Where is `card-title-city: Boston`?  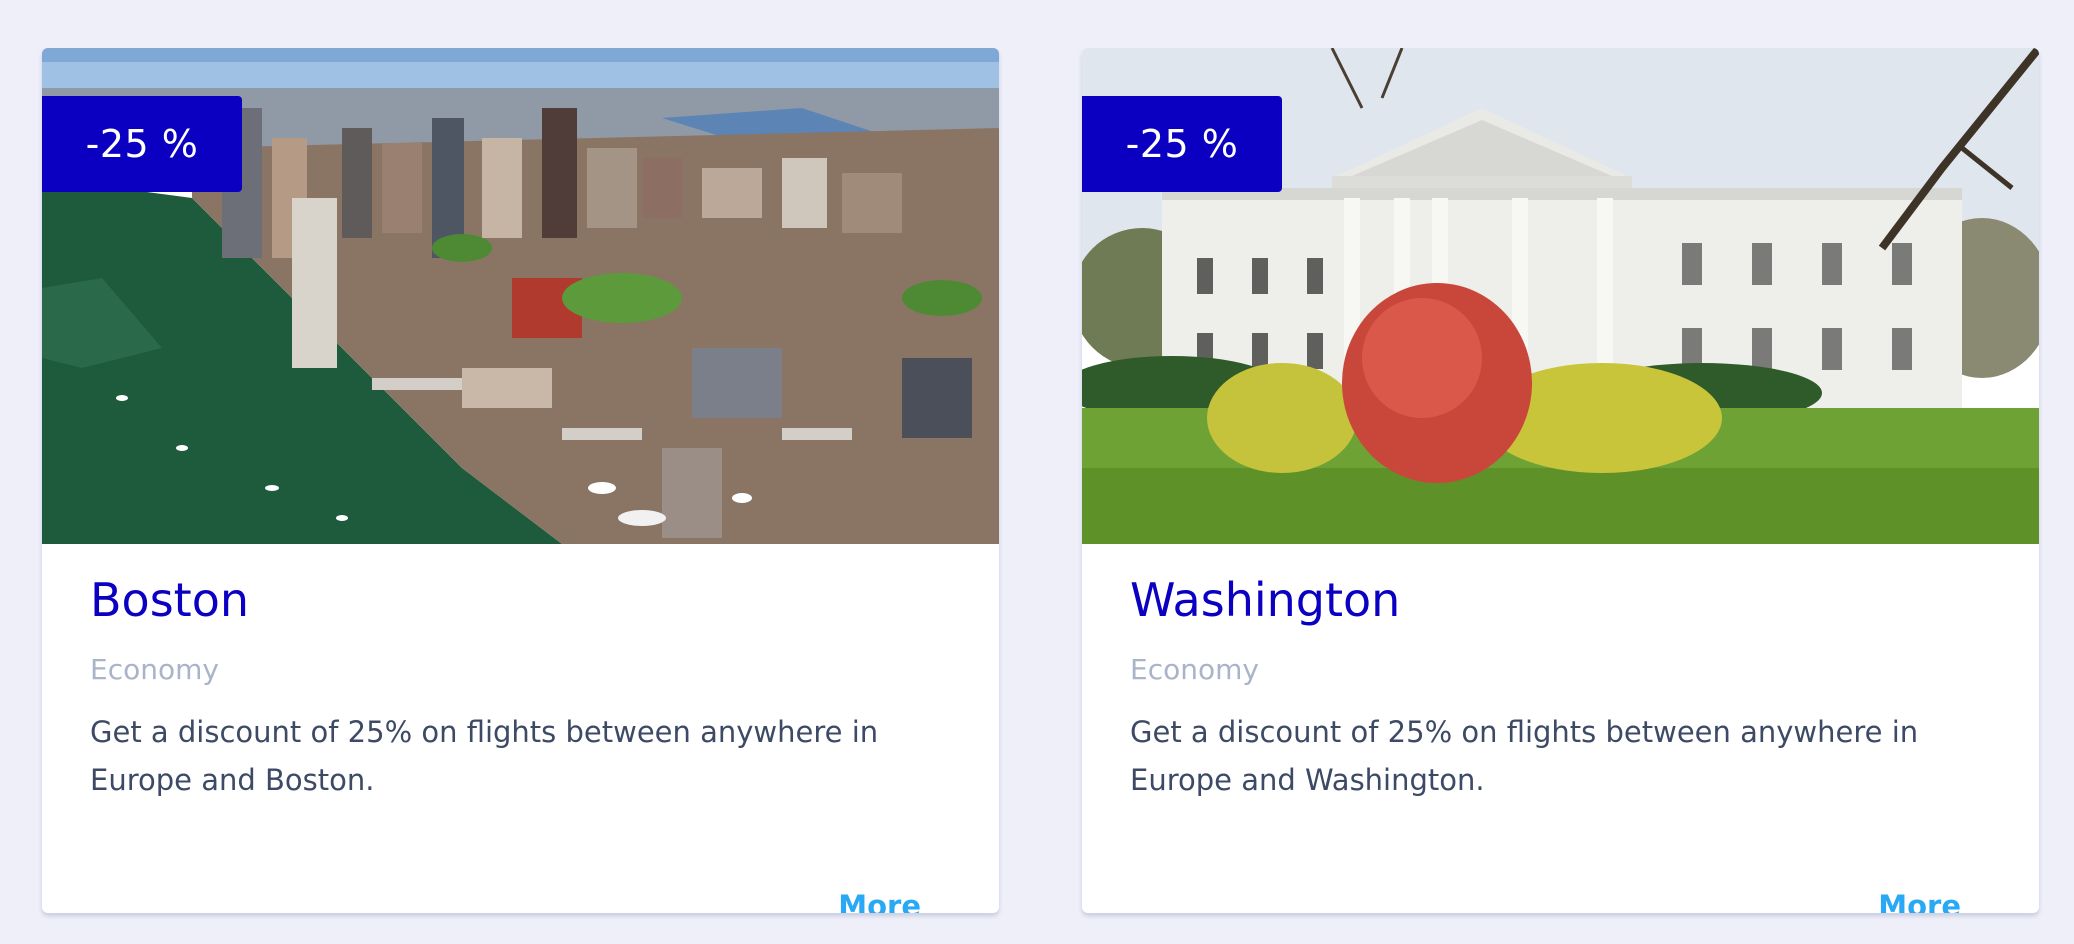 card-title-city: Boston is located at coordinates (170, 600).